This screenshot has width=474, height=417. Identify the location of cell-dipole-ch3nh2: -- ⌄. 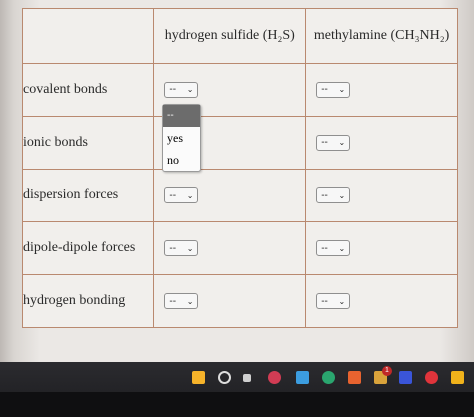
(381, 248).